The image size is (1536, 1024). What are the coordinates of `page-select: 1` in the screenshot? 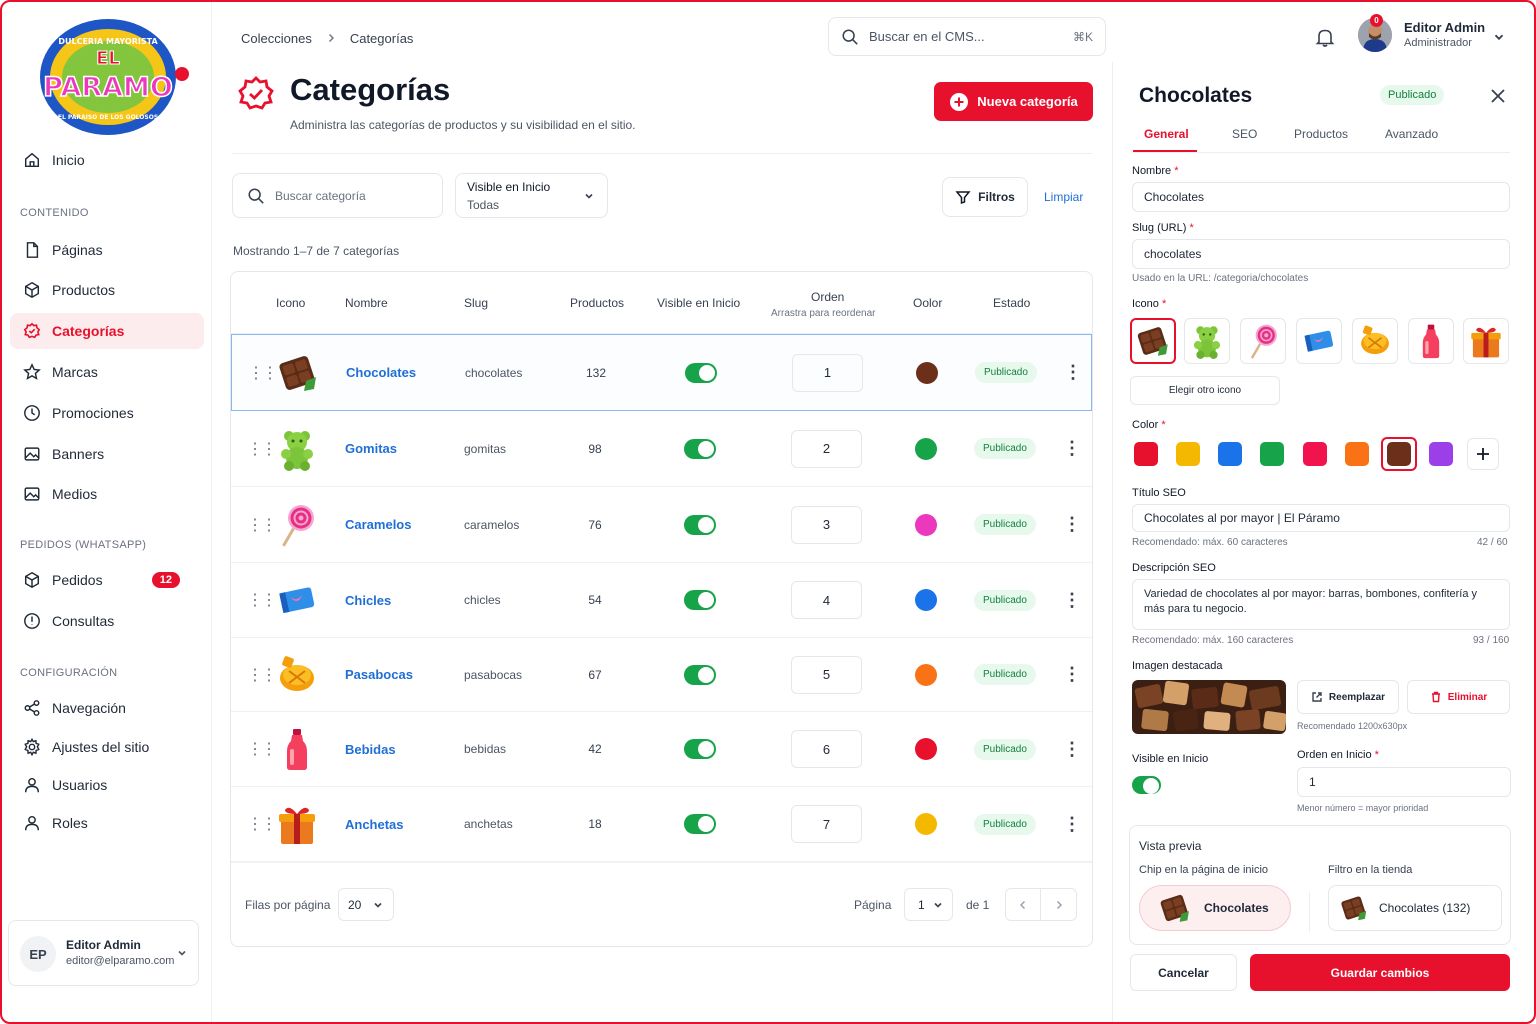 It's located at (928, 904).